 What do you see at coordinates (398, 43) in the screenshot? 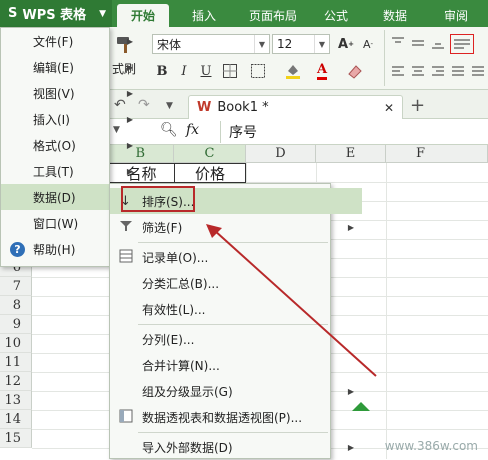
I see `align-top-icon` at bounding box center [398, 43].